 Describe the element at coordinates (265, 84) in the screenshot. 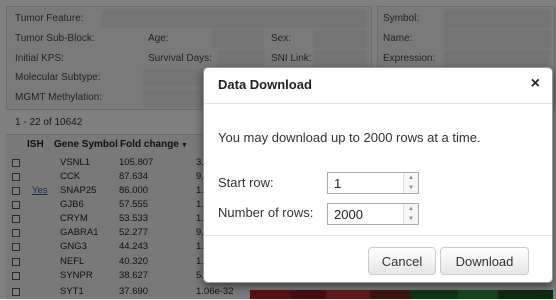

I see `dialog-title: Data Download` at that location.